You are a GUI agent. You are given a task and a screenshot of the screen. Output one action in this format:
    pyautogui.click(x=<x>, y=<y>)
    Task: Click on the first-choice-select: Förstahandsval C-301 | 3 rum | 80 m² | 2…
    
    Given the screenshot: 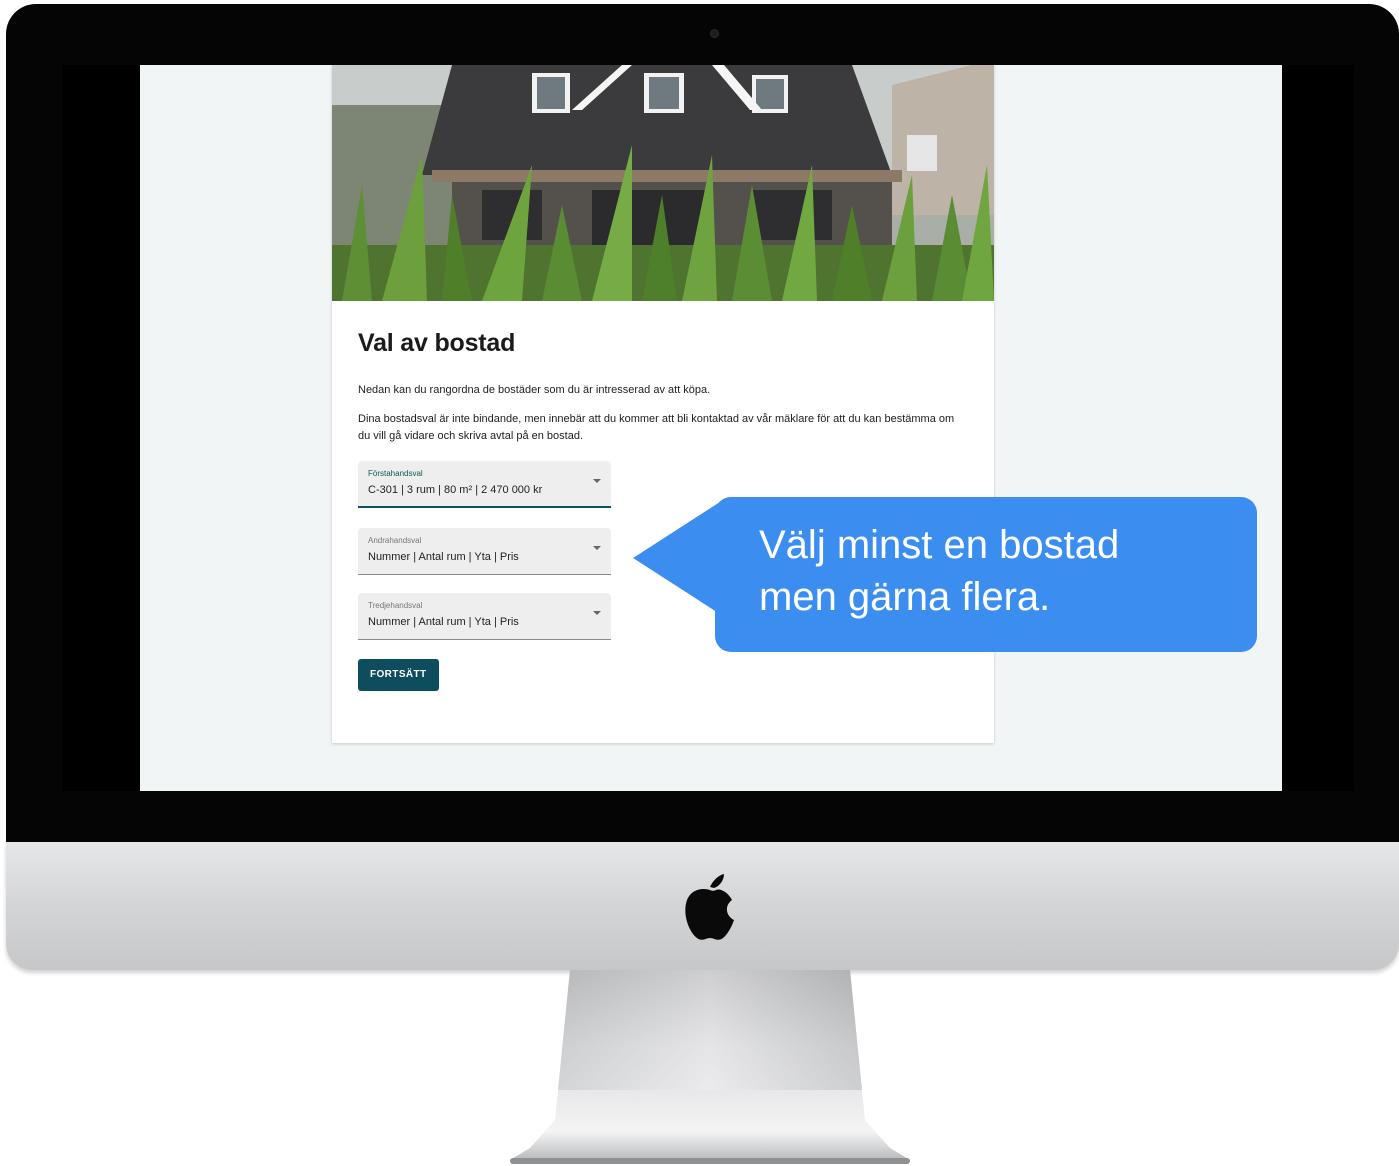 What is the action you would take?
    pyautogui.click(x=484, y=484)
    